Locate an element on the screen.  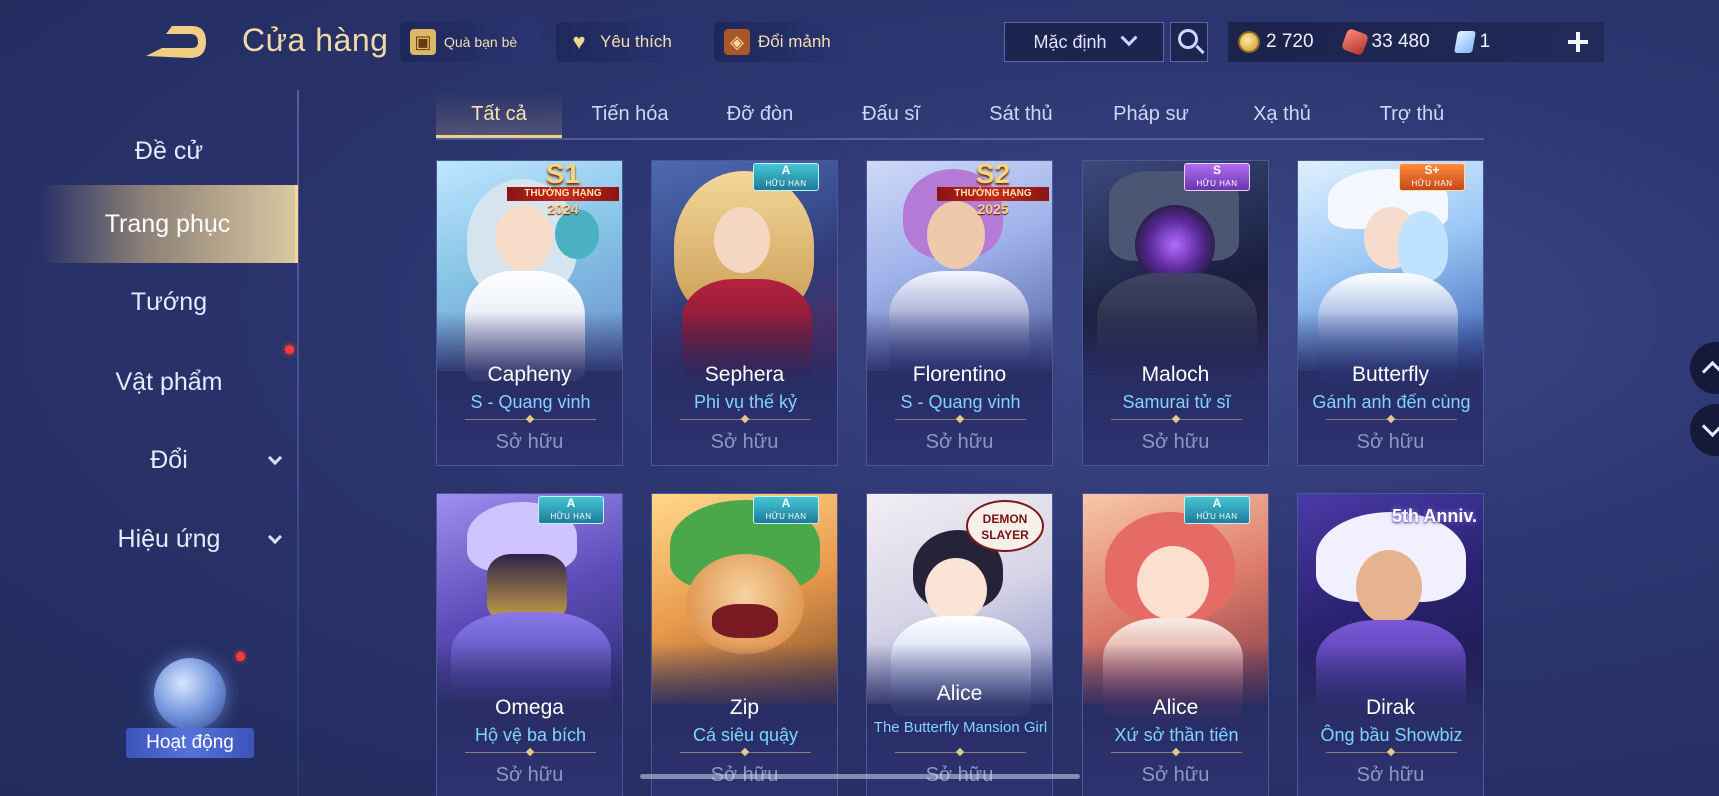
currency-bar: 2 720 33 480 1 is located at coordinates (1416, 42).